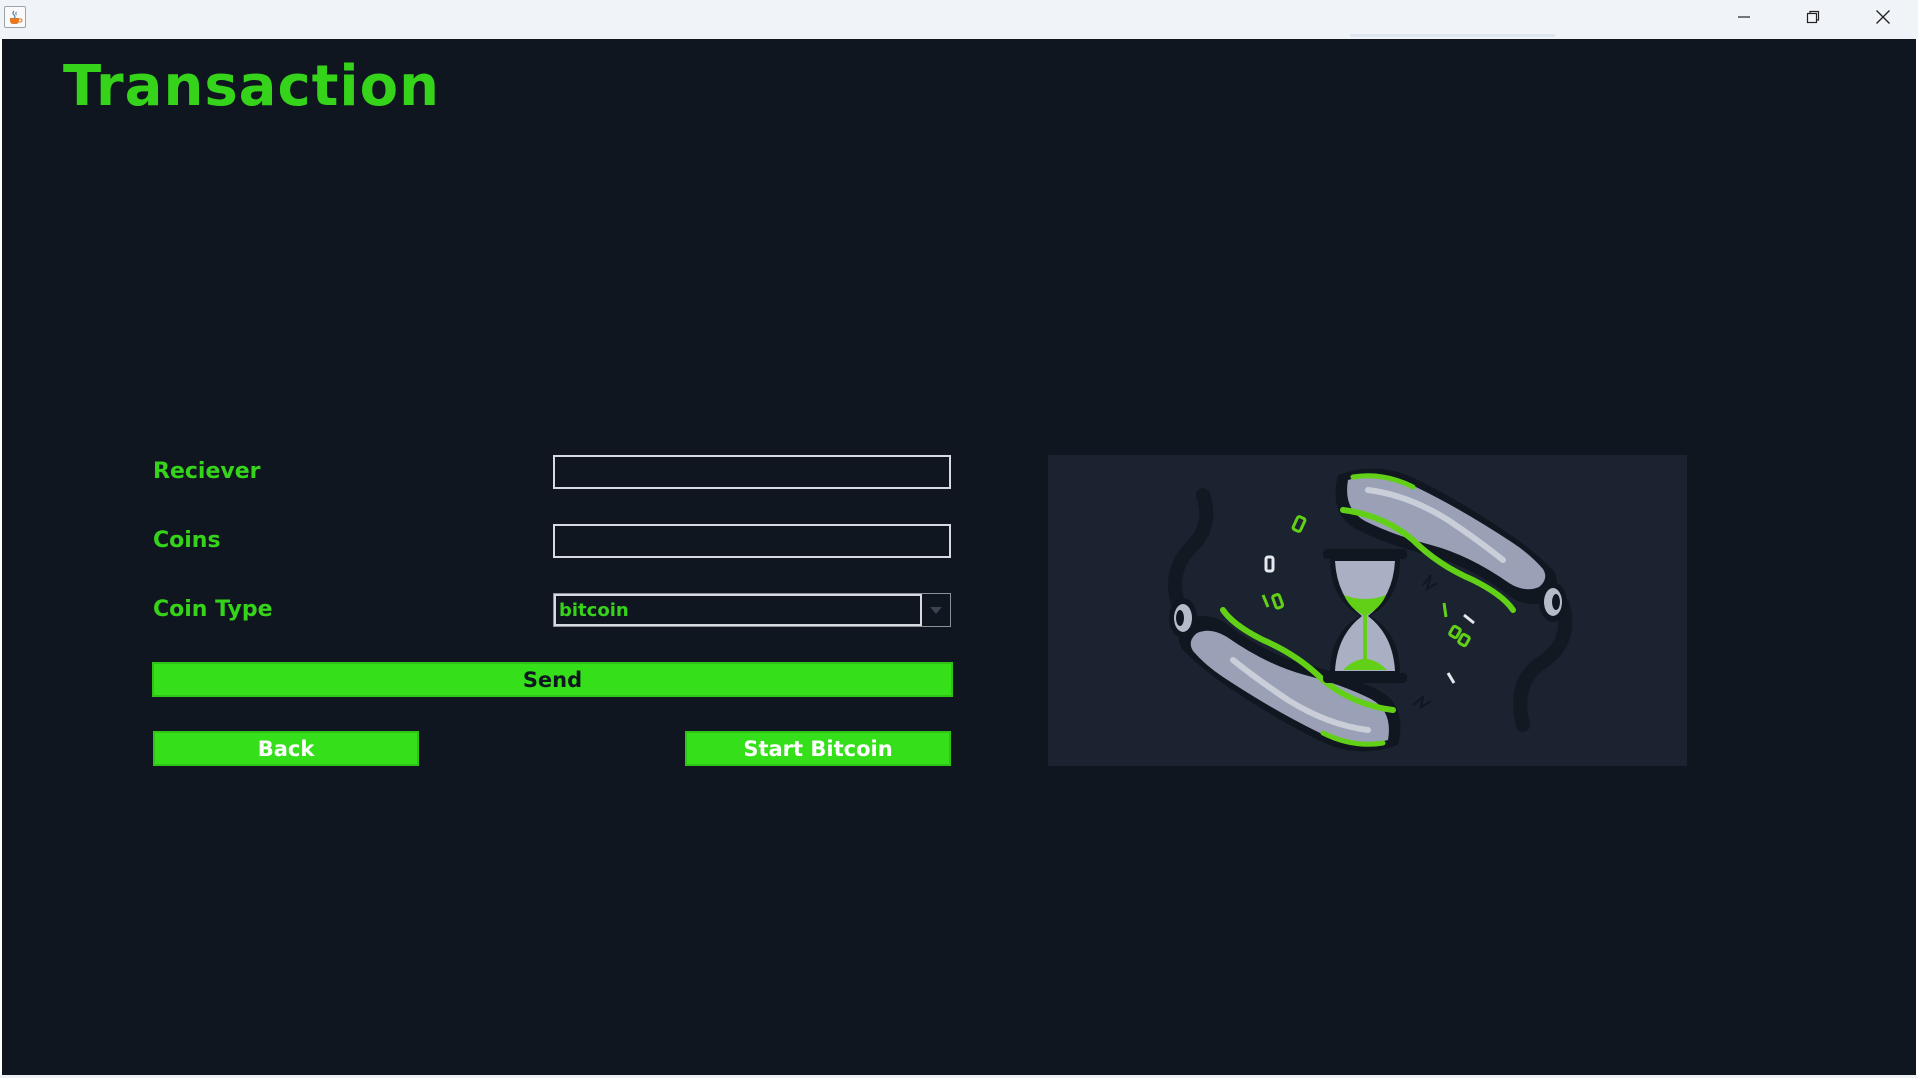  I want to click on chevron-down-icon, so click(936, 610).